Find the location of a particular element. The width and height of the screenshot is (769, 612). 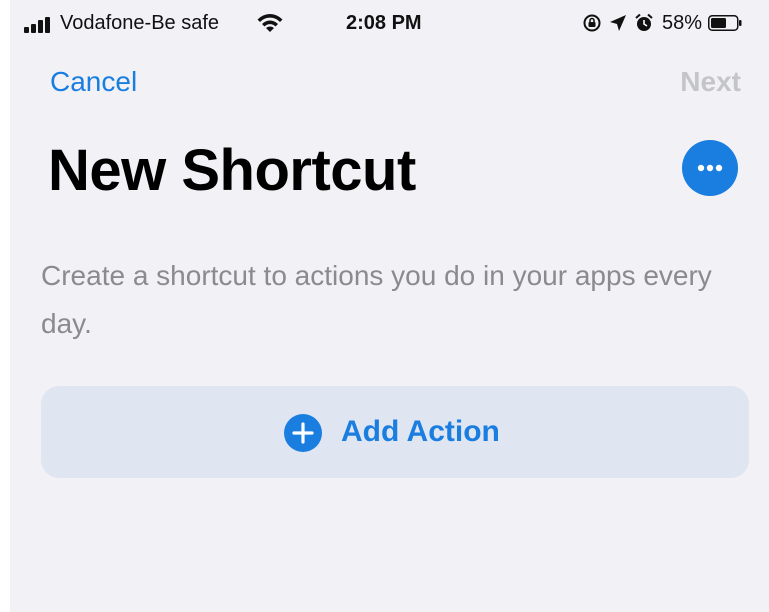

ellipsis-icon is located at coordinates (710, 168).